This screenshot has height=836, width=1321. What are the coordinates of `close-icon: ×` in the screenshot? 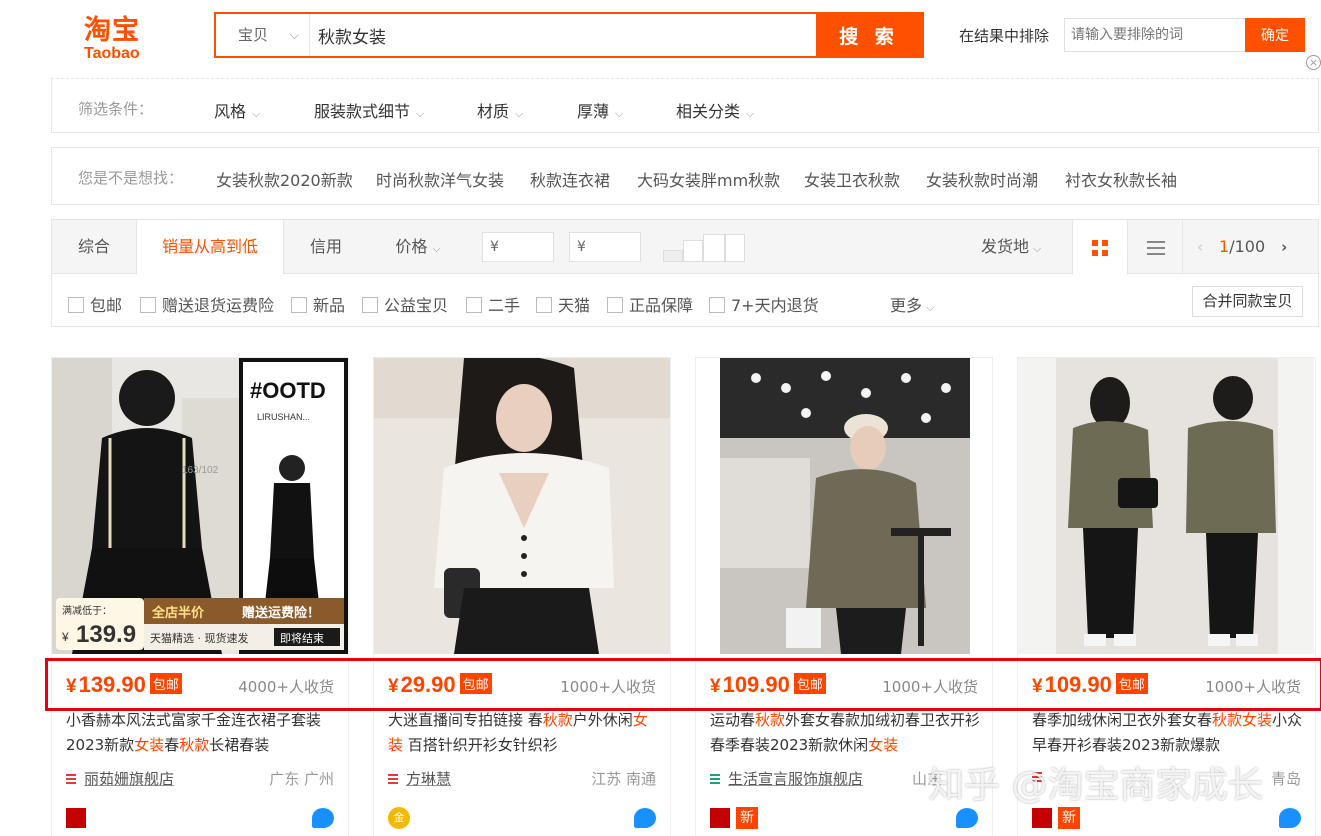 It's located at (1313, 62).